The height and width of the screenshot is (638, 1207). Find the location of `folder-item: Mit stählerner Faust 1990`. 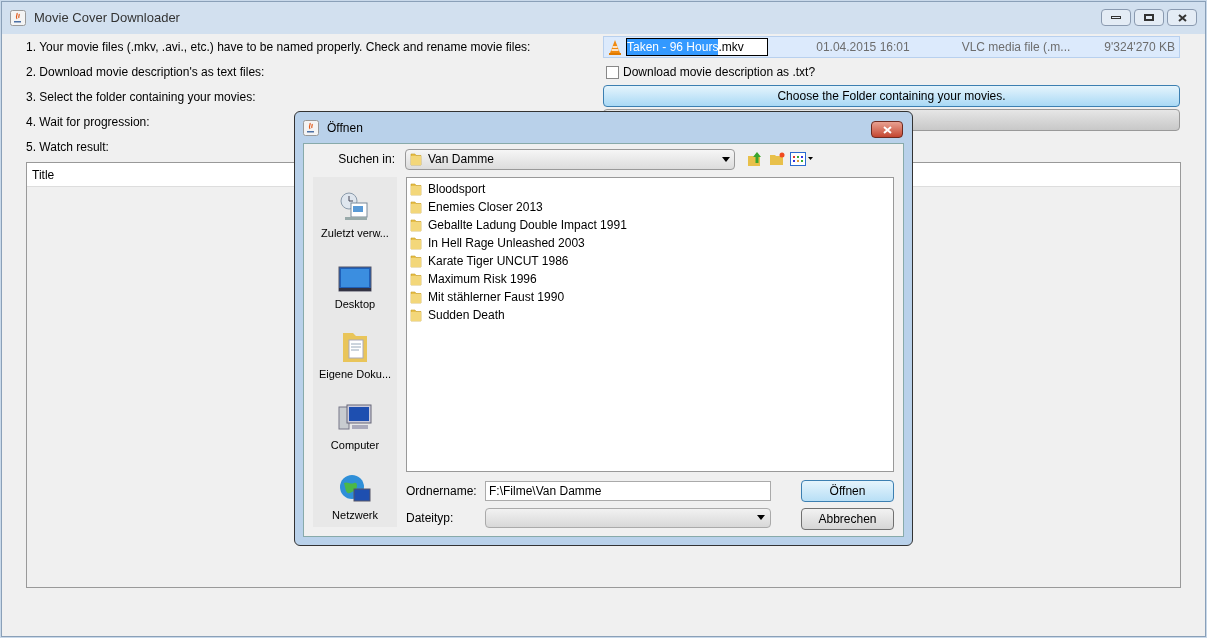

folder-item: Mit stählerner Faust 1990 is located at coordinates (496, 297).